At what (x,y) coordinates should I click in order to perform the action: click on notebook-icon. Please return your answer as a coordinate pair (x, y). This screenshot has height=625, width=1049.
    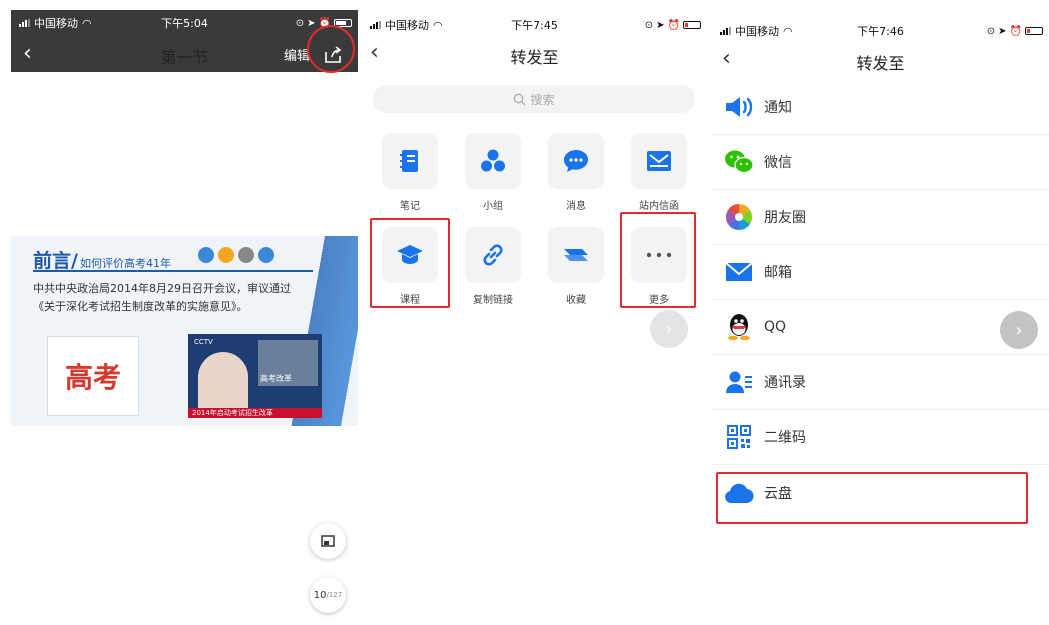
    Looking at the image, I should click on (409, 161).